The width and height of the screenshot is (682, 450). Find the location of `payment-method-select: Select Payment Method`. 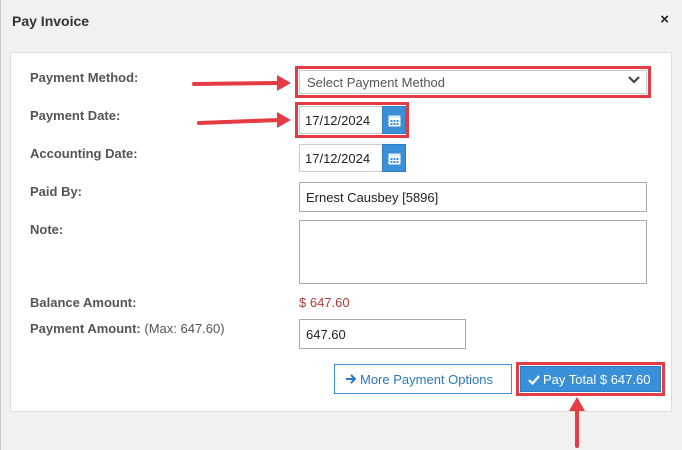

payment-method-select: Select Payment Method is located at coordinates (473, 82).